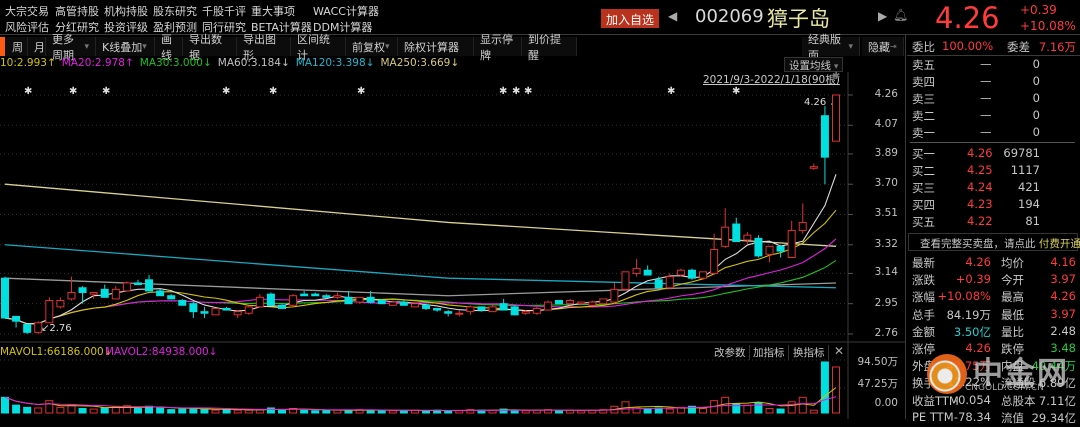 This screenshot has height=427, width=1080. What do you see at coordinates (994, 171) in the screenshot?
I see `buy-row: 买二 4.25 1117` at bounding box center [994, 171].